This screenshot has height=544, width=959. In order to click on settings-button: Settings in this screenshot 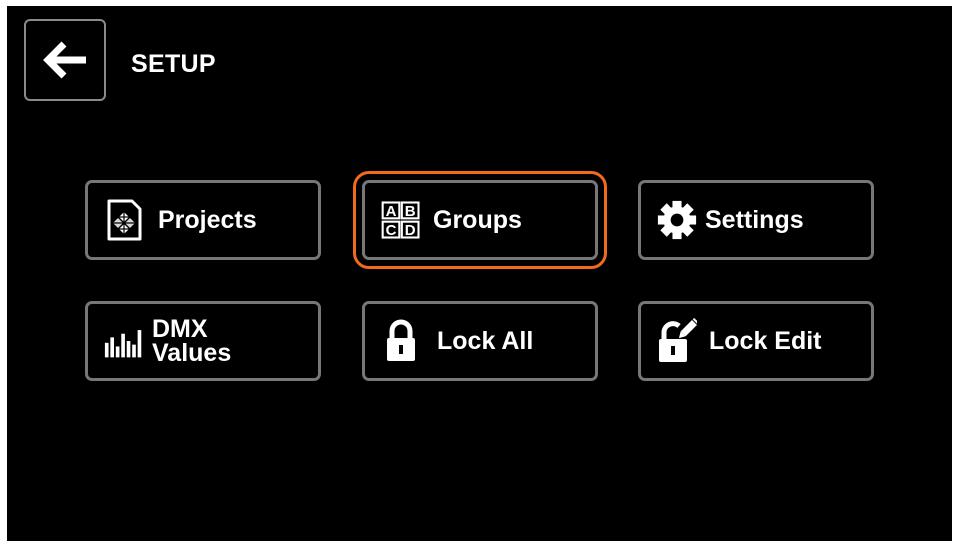, I will do `click(756, 220)`.